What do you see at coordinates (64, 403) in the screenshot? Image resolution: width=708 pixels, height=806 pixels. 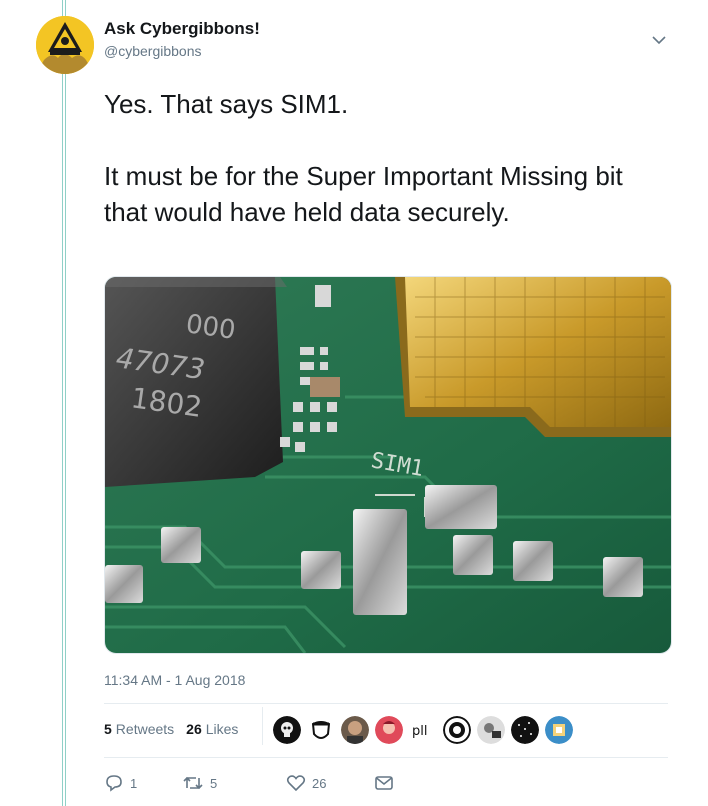 I see `thread-line` at bounding box center [64, 403].